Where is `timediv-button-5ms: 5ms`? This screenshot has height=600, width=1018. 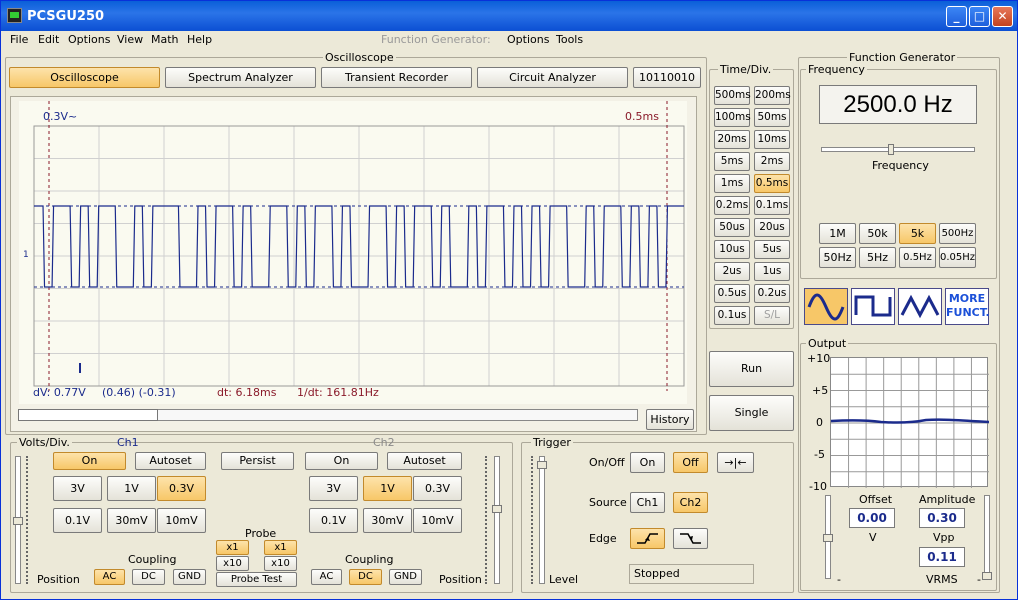
timediv-button-5ms: 5ms is located at coordinates (732, 161).